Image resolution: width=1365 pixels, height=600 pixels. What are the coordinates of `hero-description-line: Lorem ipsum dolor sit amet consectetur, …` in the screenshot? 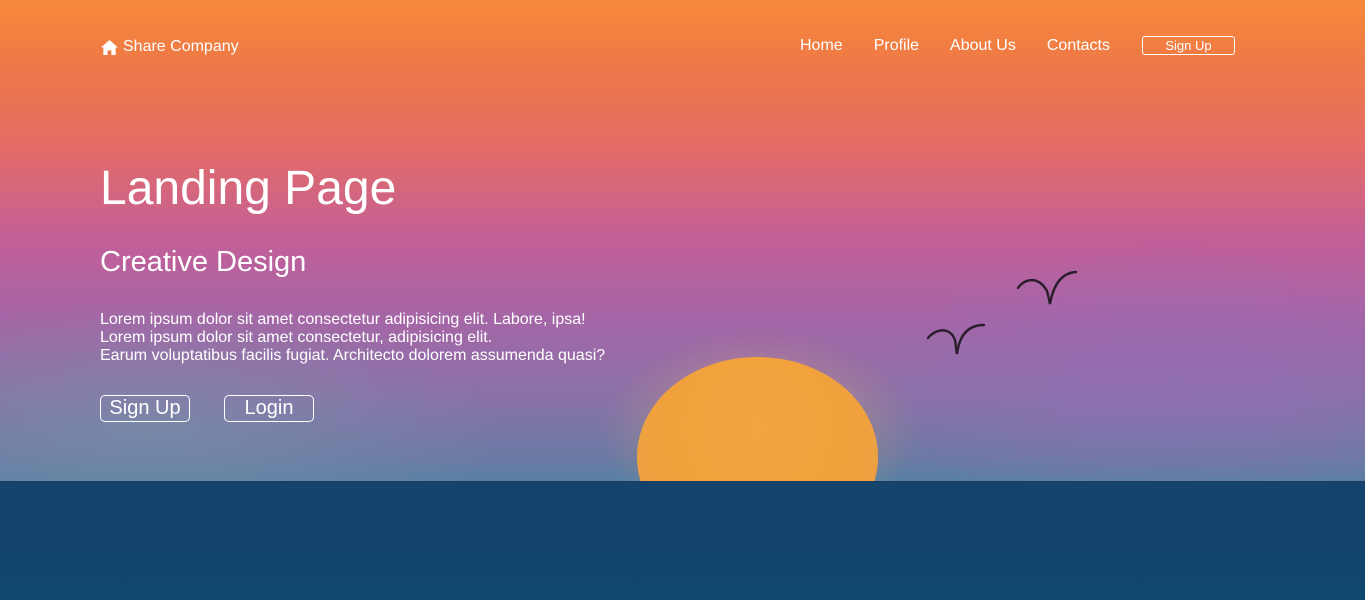 It's located at (296, 337).